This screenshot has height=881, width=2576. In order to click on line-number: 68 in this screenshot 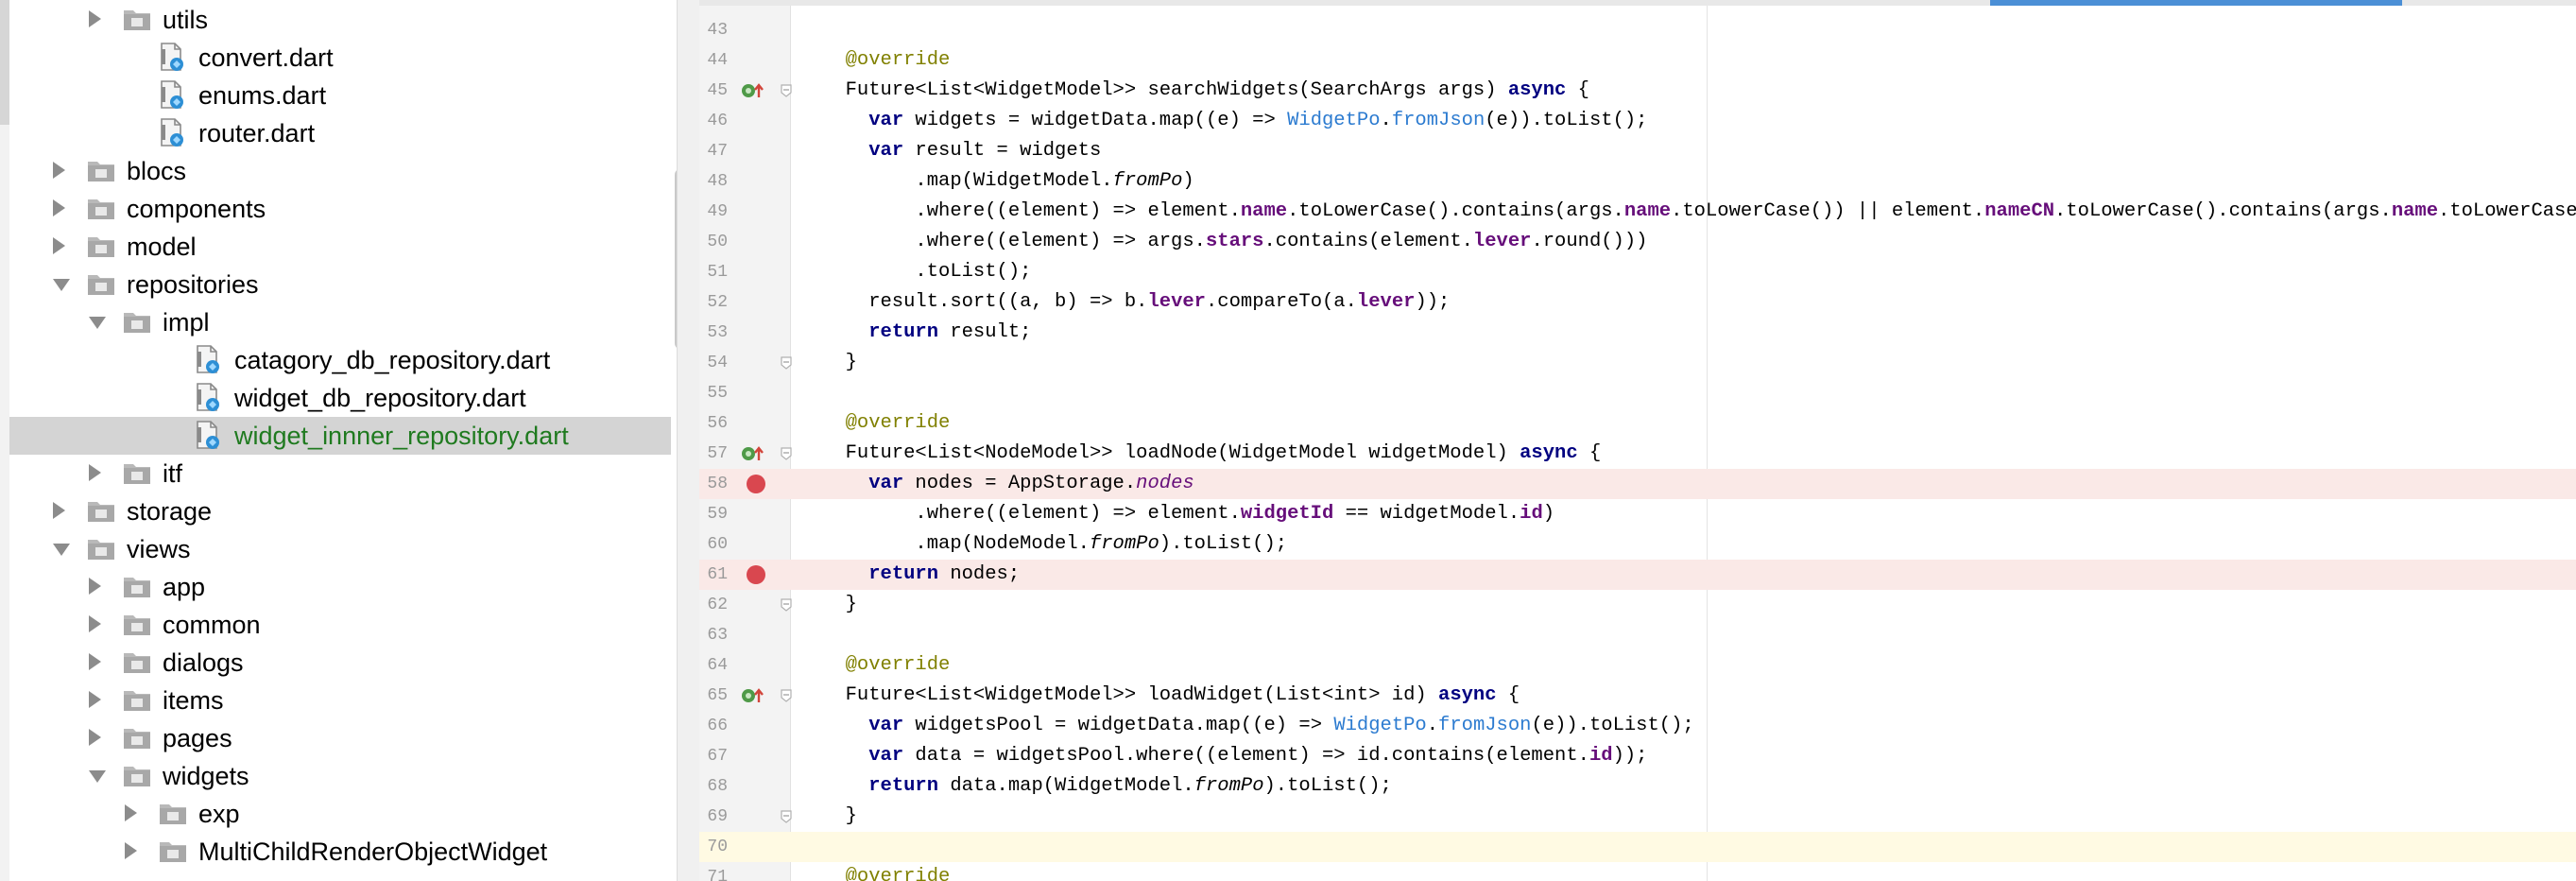, I will do `click(717, 787)`.